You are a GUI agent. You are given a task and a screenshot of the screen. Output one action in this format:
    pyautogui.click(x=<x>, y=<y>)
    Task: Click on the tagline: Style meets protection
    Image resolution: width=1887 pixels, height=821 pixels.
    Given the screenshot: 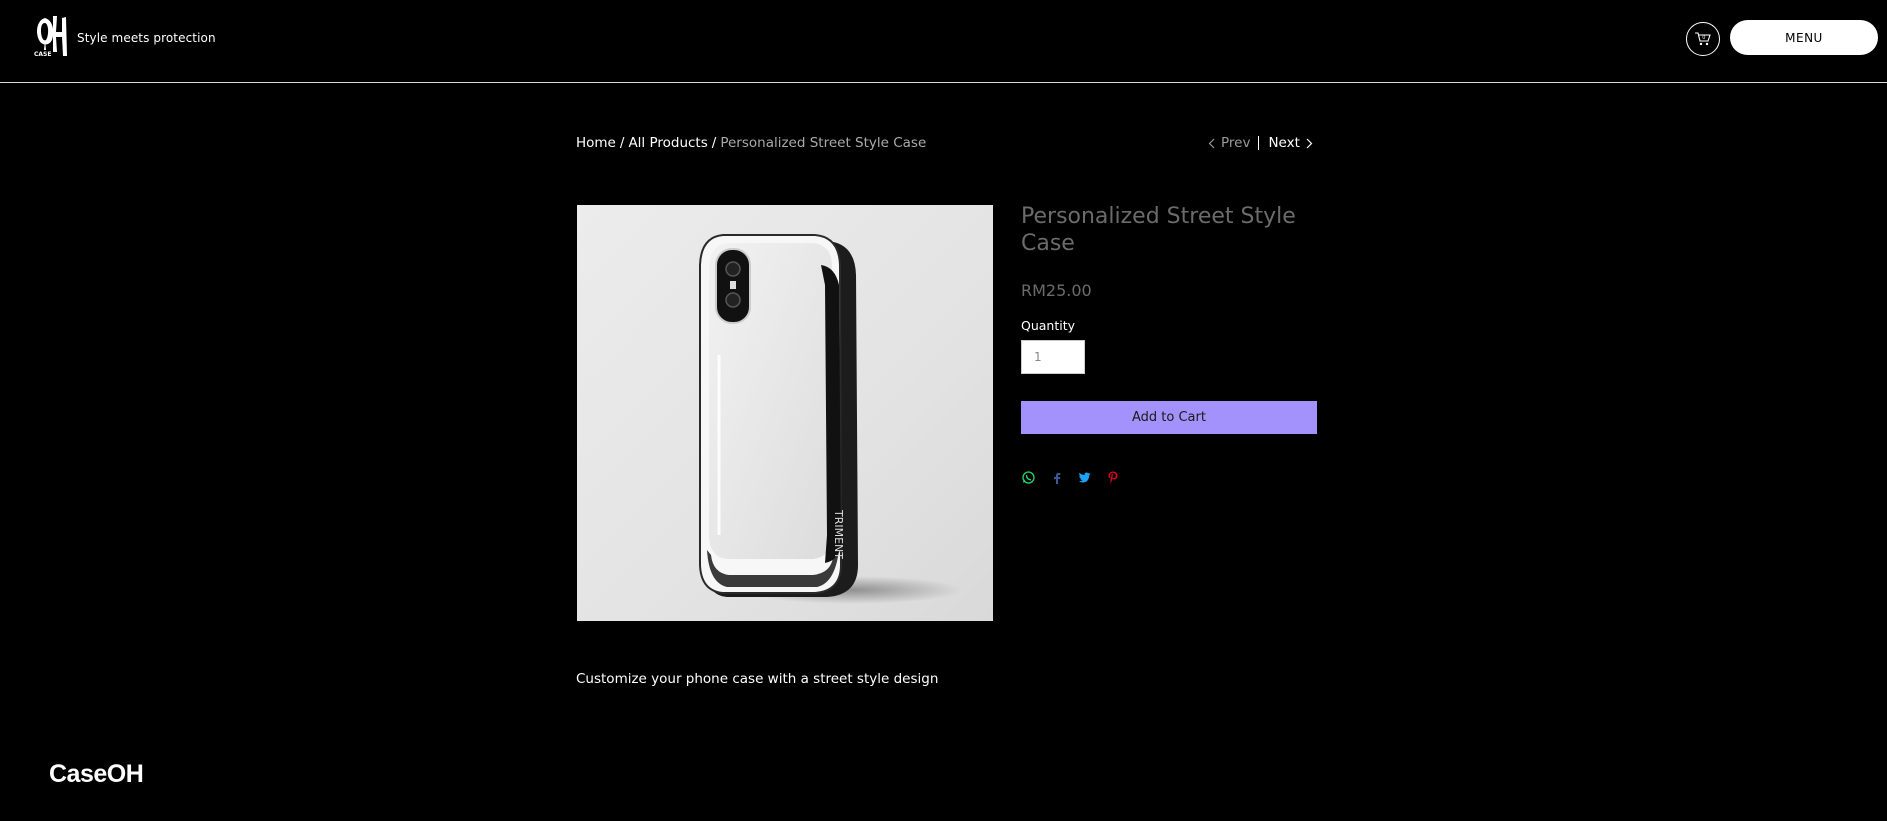 What is the action you would take?
    pyautogui.click(x=146, y=38)
    